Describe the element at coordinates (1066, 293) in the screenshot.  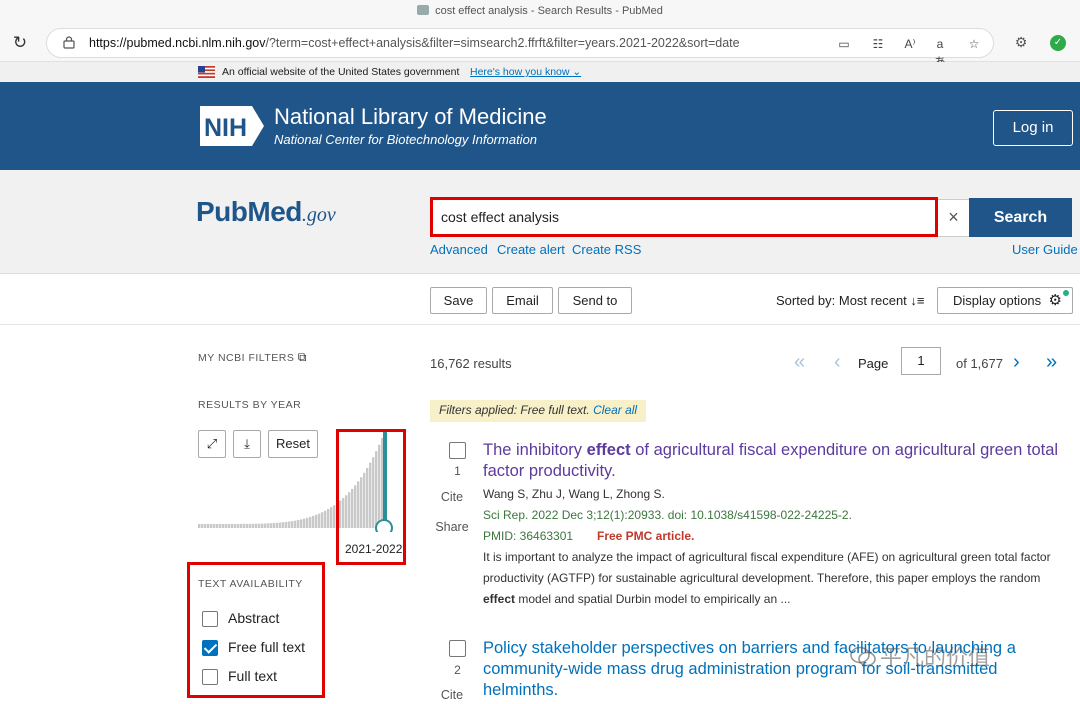
I see `notification-dot` at that location.